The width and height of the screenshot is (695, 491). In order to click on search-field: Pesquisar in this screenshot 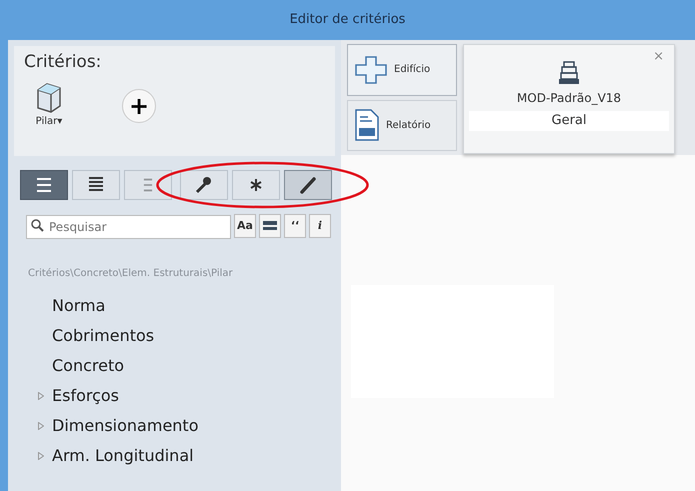, I will do `click(128, 227)`.